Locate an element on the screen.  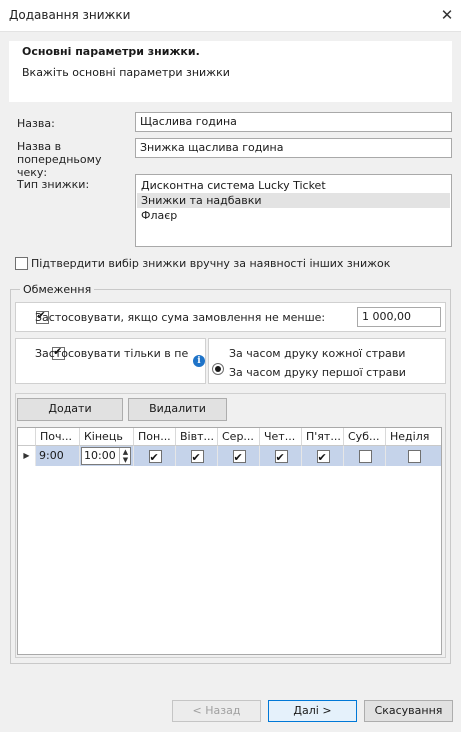
receipt-name-label: Назва в попередньому чеку: is located at coordinates (59, 159).